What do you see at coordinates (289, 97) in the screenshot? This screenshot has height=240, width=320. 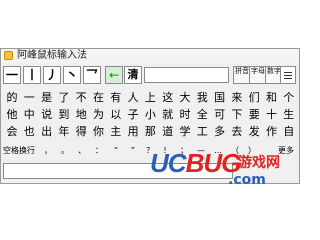 I see `char-key: 个` at bounding box center [289, 97].